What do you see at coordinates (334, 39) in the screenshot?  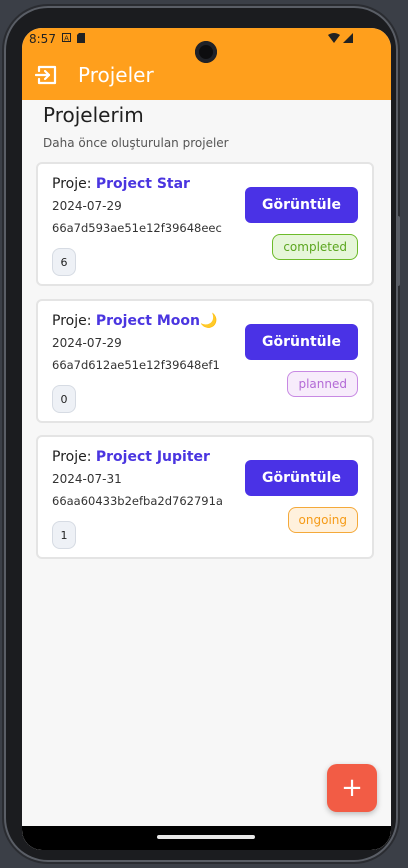 I see `wifi-icon` at bounding box center [334, 39].